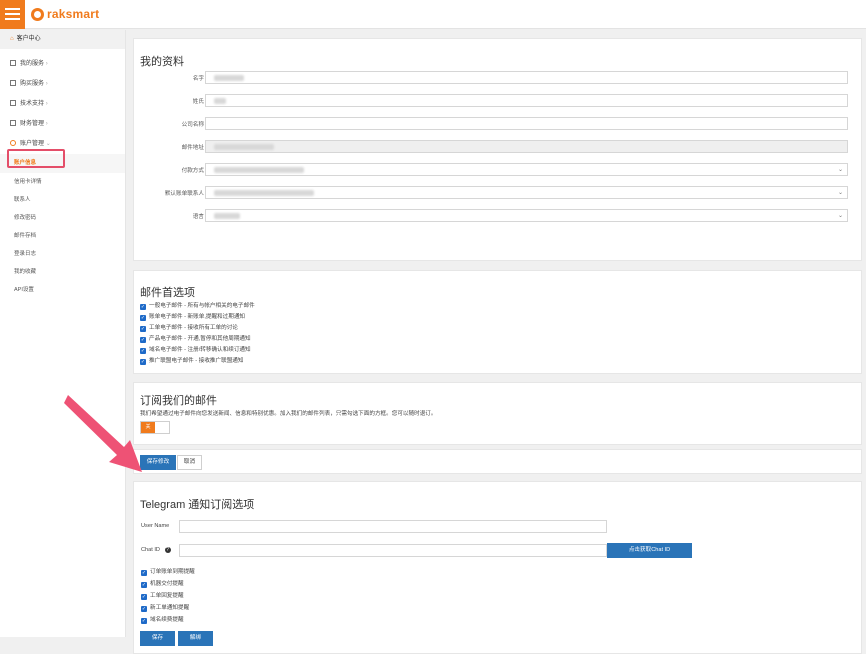  What do you see at coordinates (13, 83) in the screenshot?
I see `cart-icon` at bounding box center [13, 83].